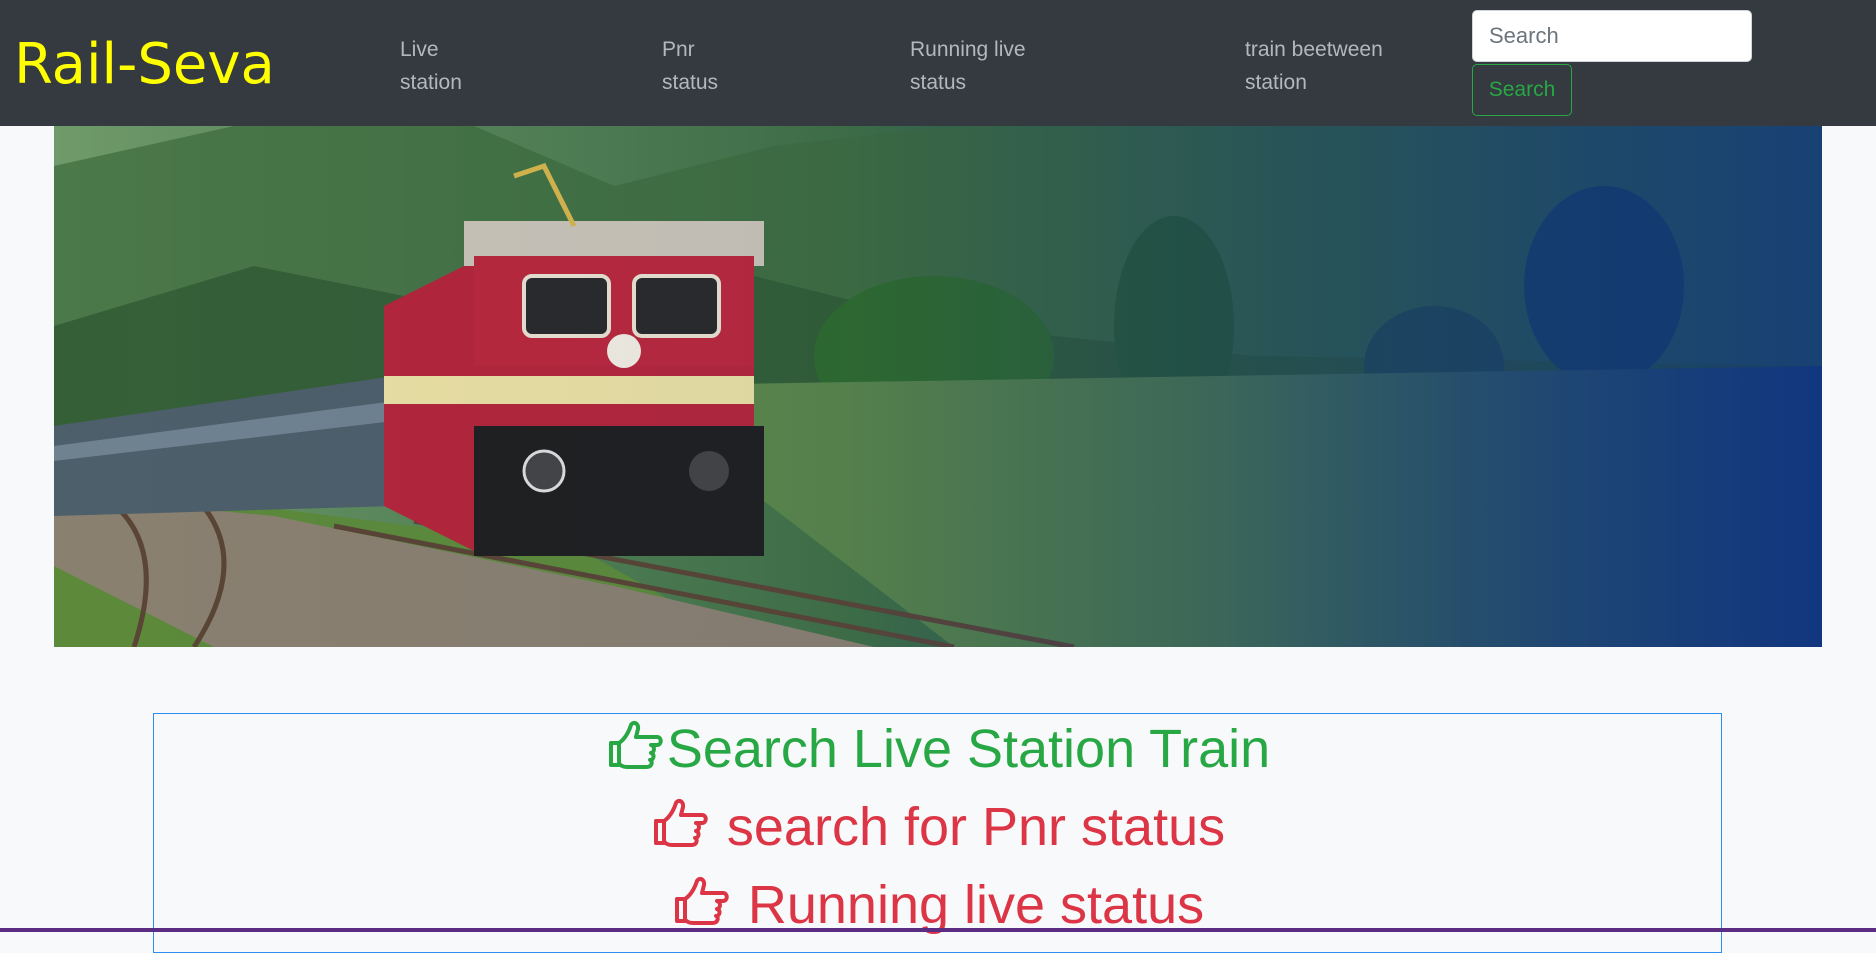 The width and height of the screenshot is (1876, 953). Describe the element at coordinates (678, 49) in the screenshot. I see `nav-link-label: Pnr` at that location.